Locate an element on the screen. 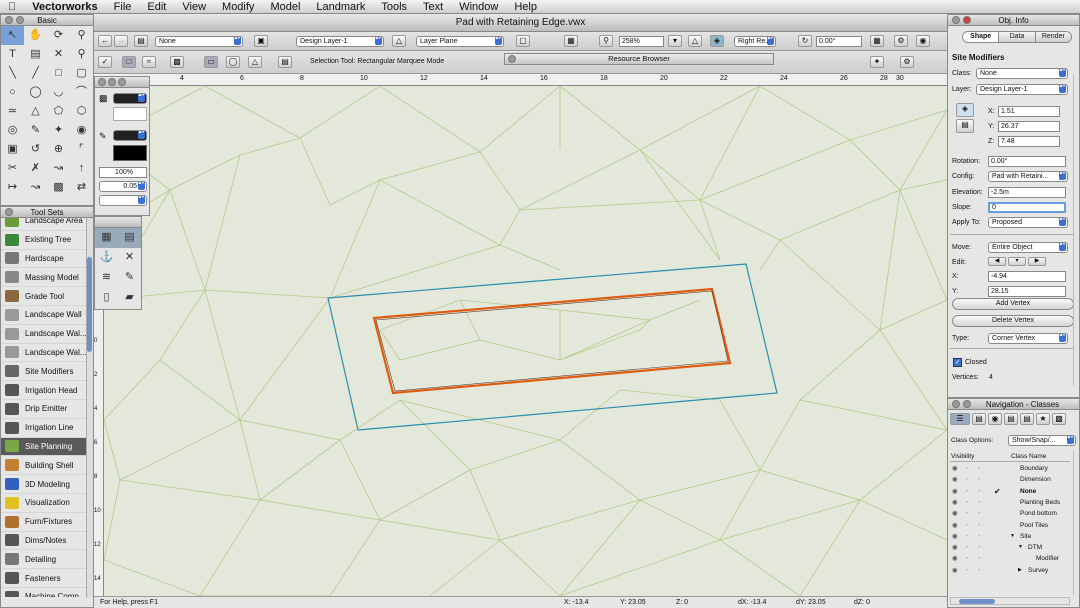 Image resolution: width=1080 pixels, height=608 pixels. modifier-tool-icon: ▰ is located at coordinates (129, 298).